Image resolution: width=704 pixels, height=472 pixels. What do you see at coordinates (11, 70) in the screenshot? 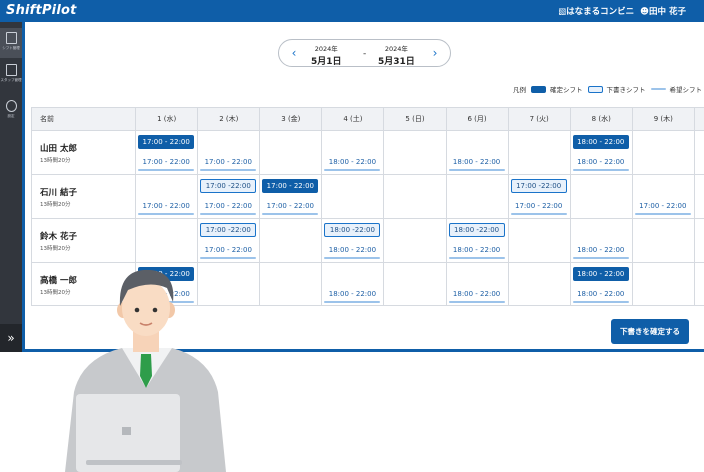
I see `staff-list-icon` at bounding box center [11, 70].